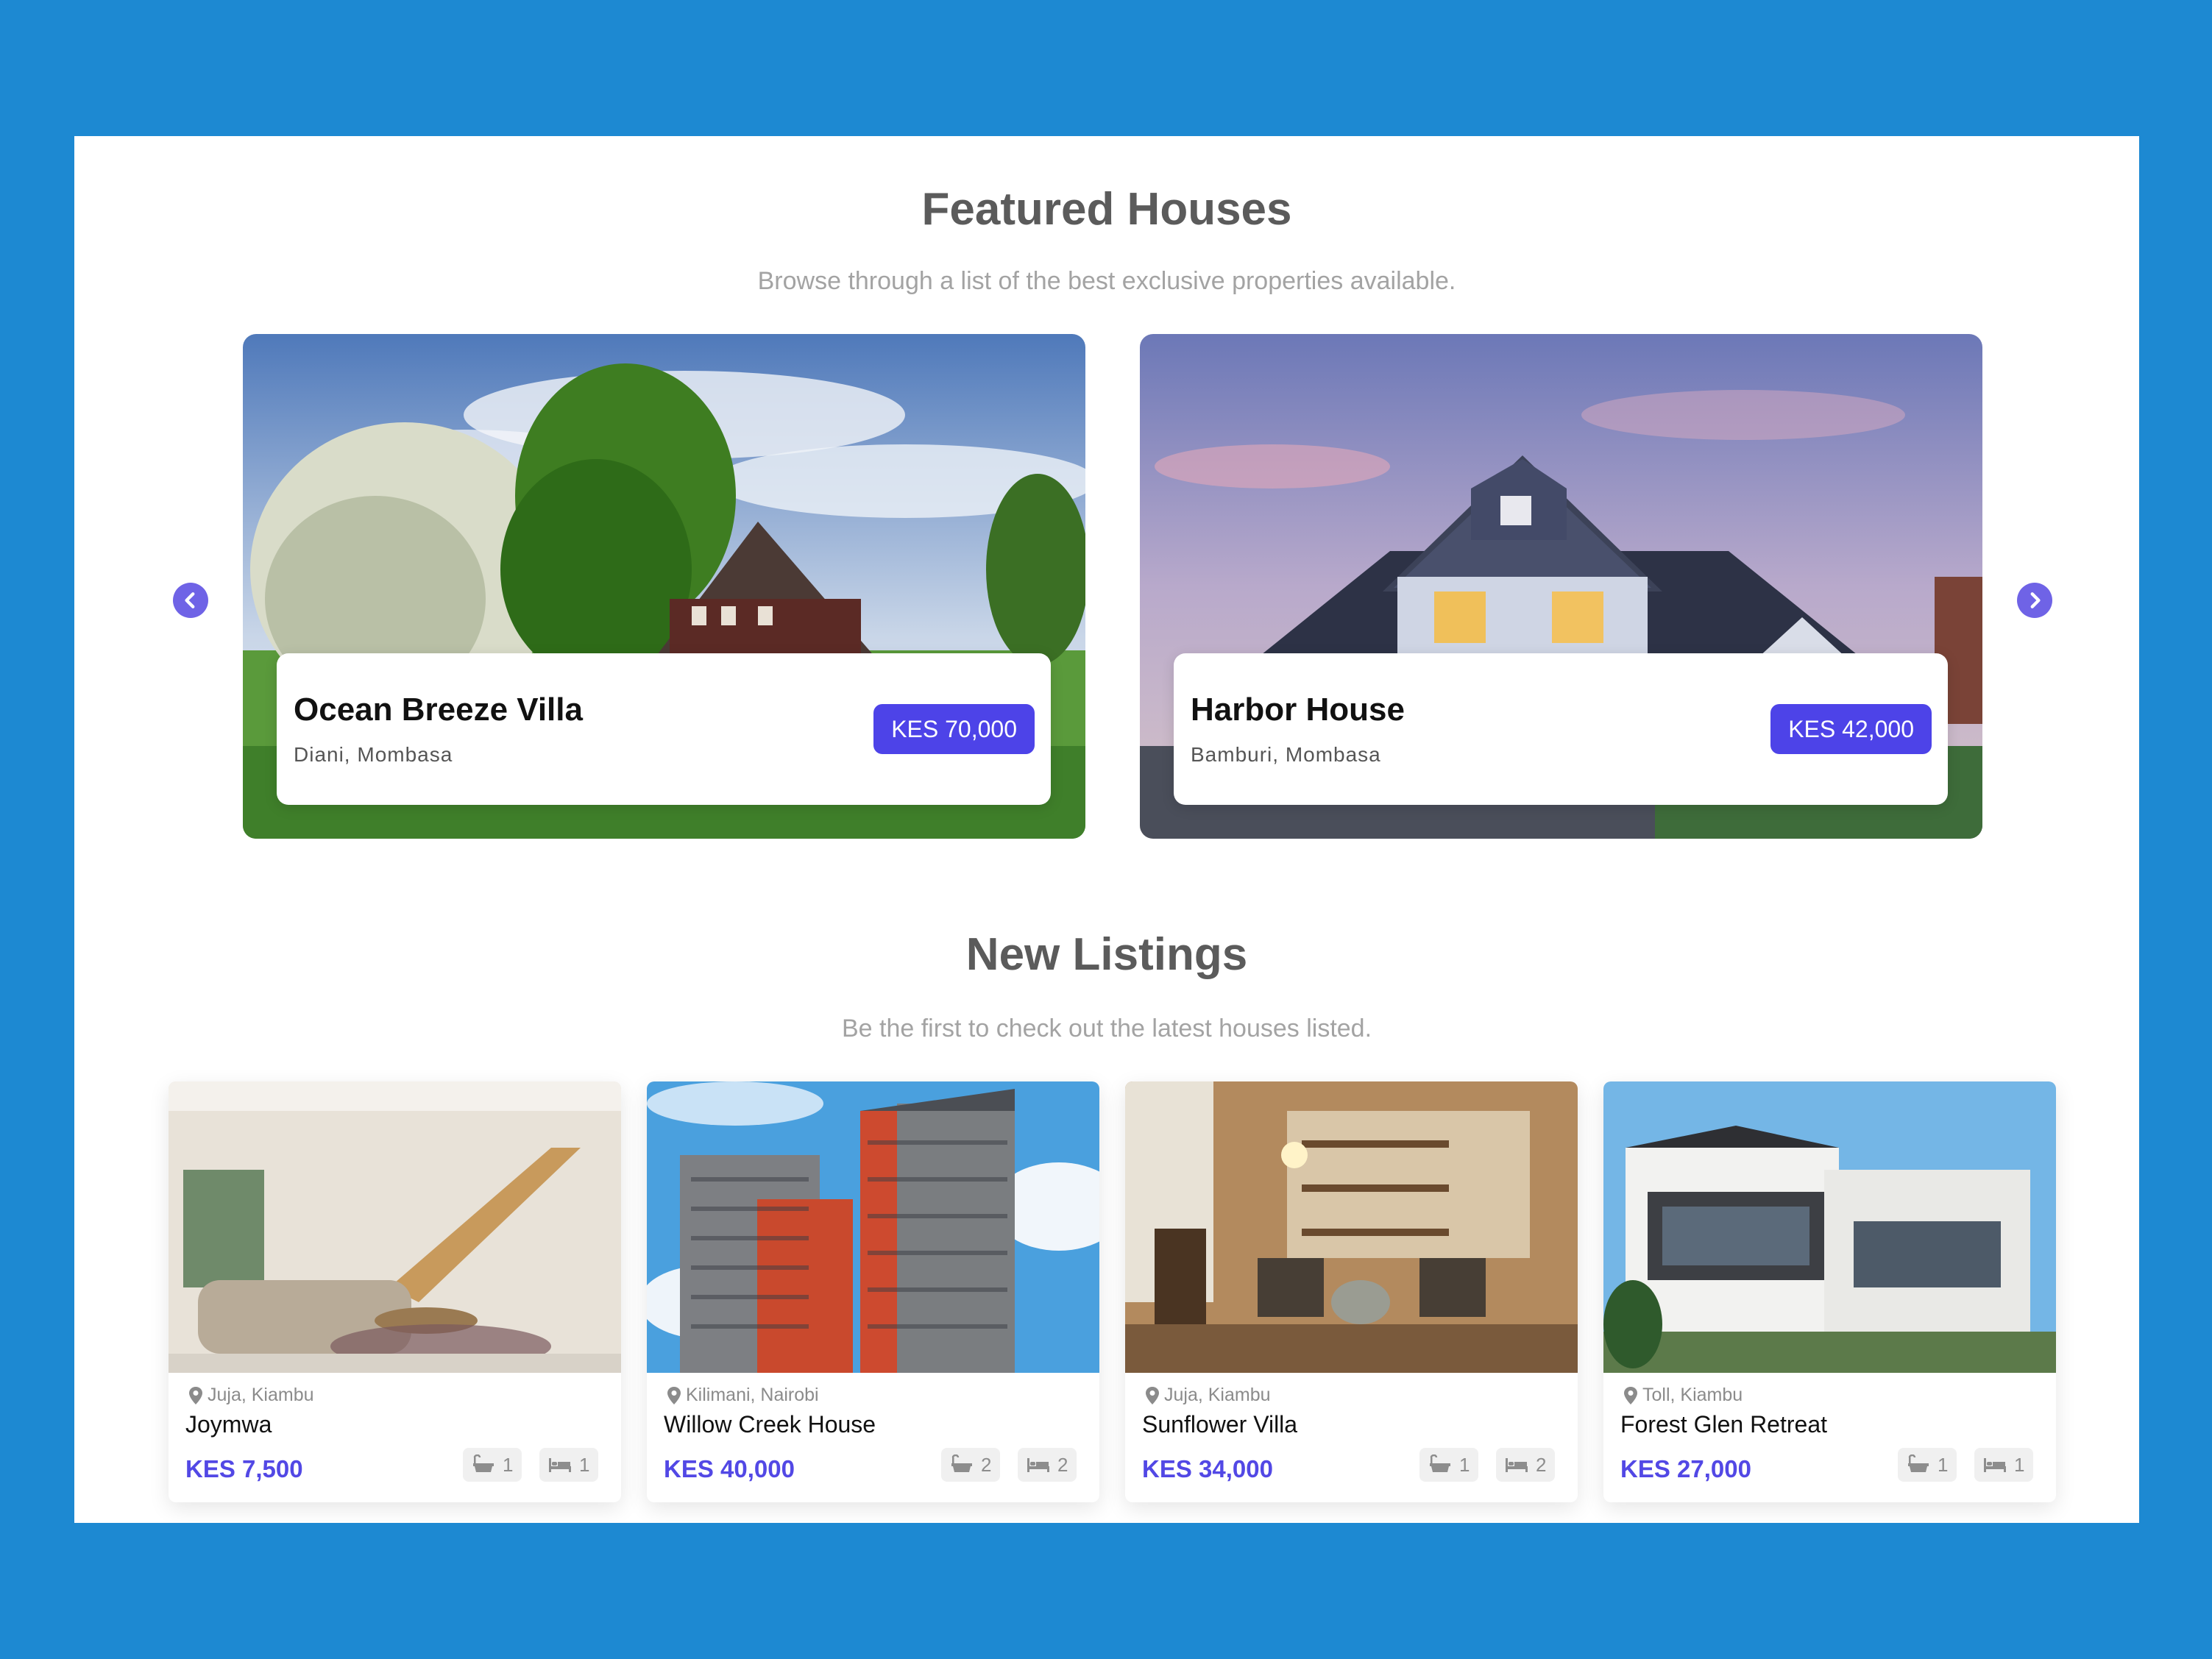 Image resolution: width=2212 pixels, height=1659 pixels. What do you see at coordinates (1851, 729) in the screenshot?
I see `featured-card-price: KES 42,000` at bounding box center [1851, 729].